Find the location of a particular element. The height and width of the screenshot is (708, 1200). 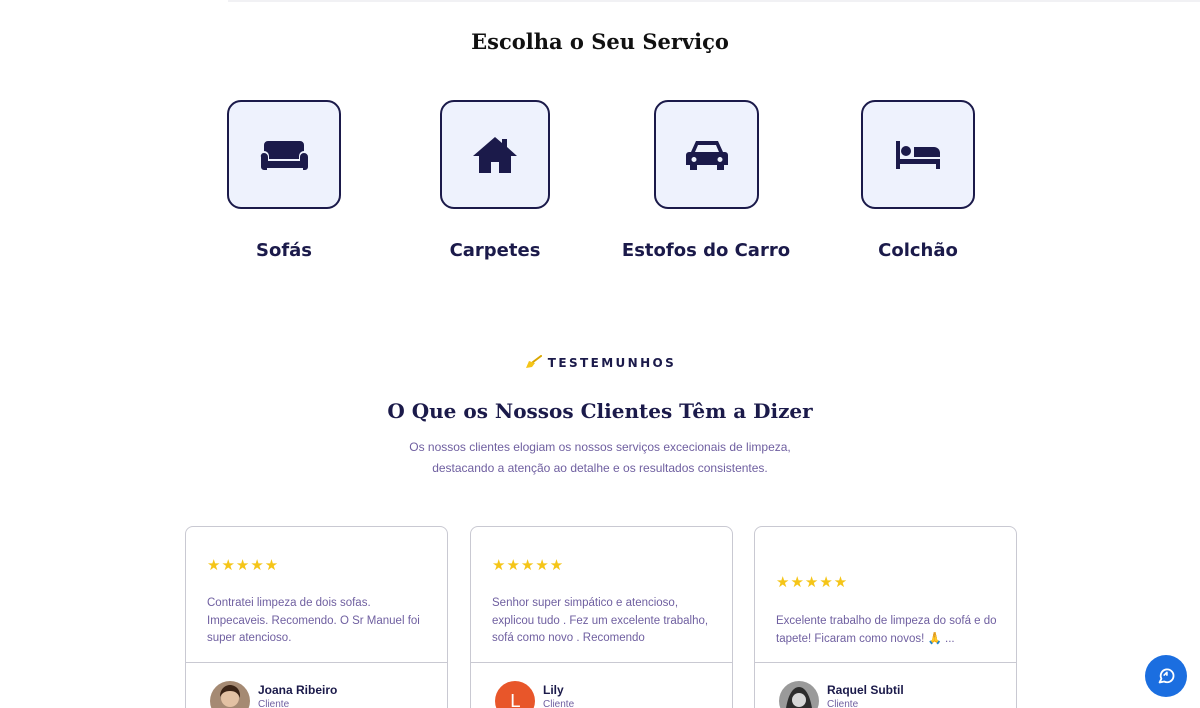

customer-name: Raquel Subtil is located at coordinates (865, 690).